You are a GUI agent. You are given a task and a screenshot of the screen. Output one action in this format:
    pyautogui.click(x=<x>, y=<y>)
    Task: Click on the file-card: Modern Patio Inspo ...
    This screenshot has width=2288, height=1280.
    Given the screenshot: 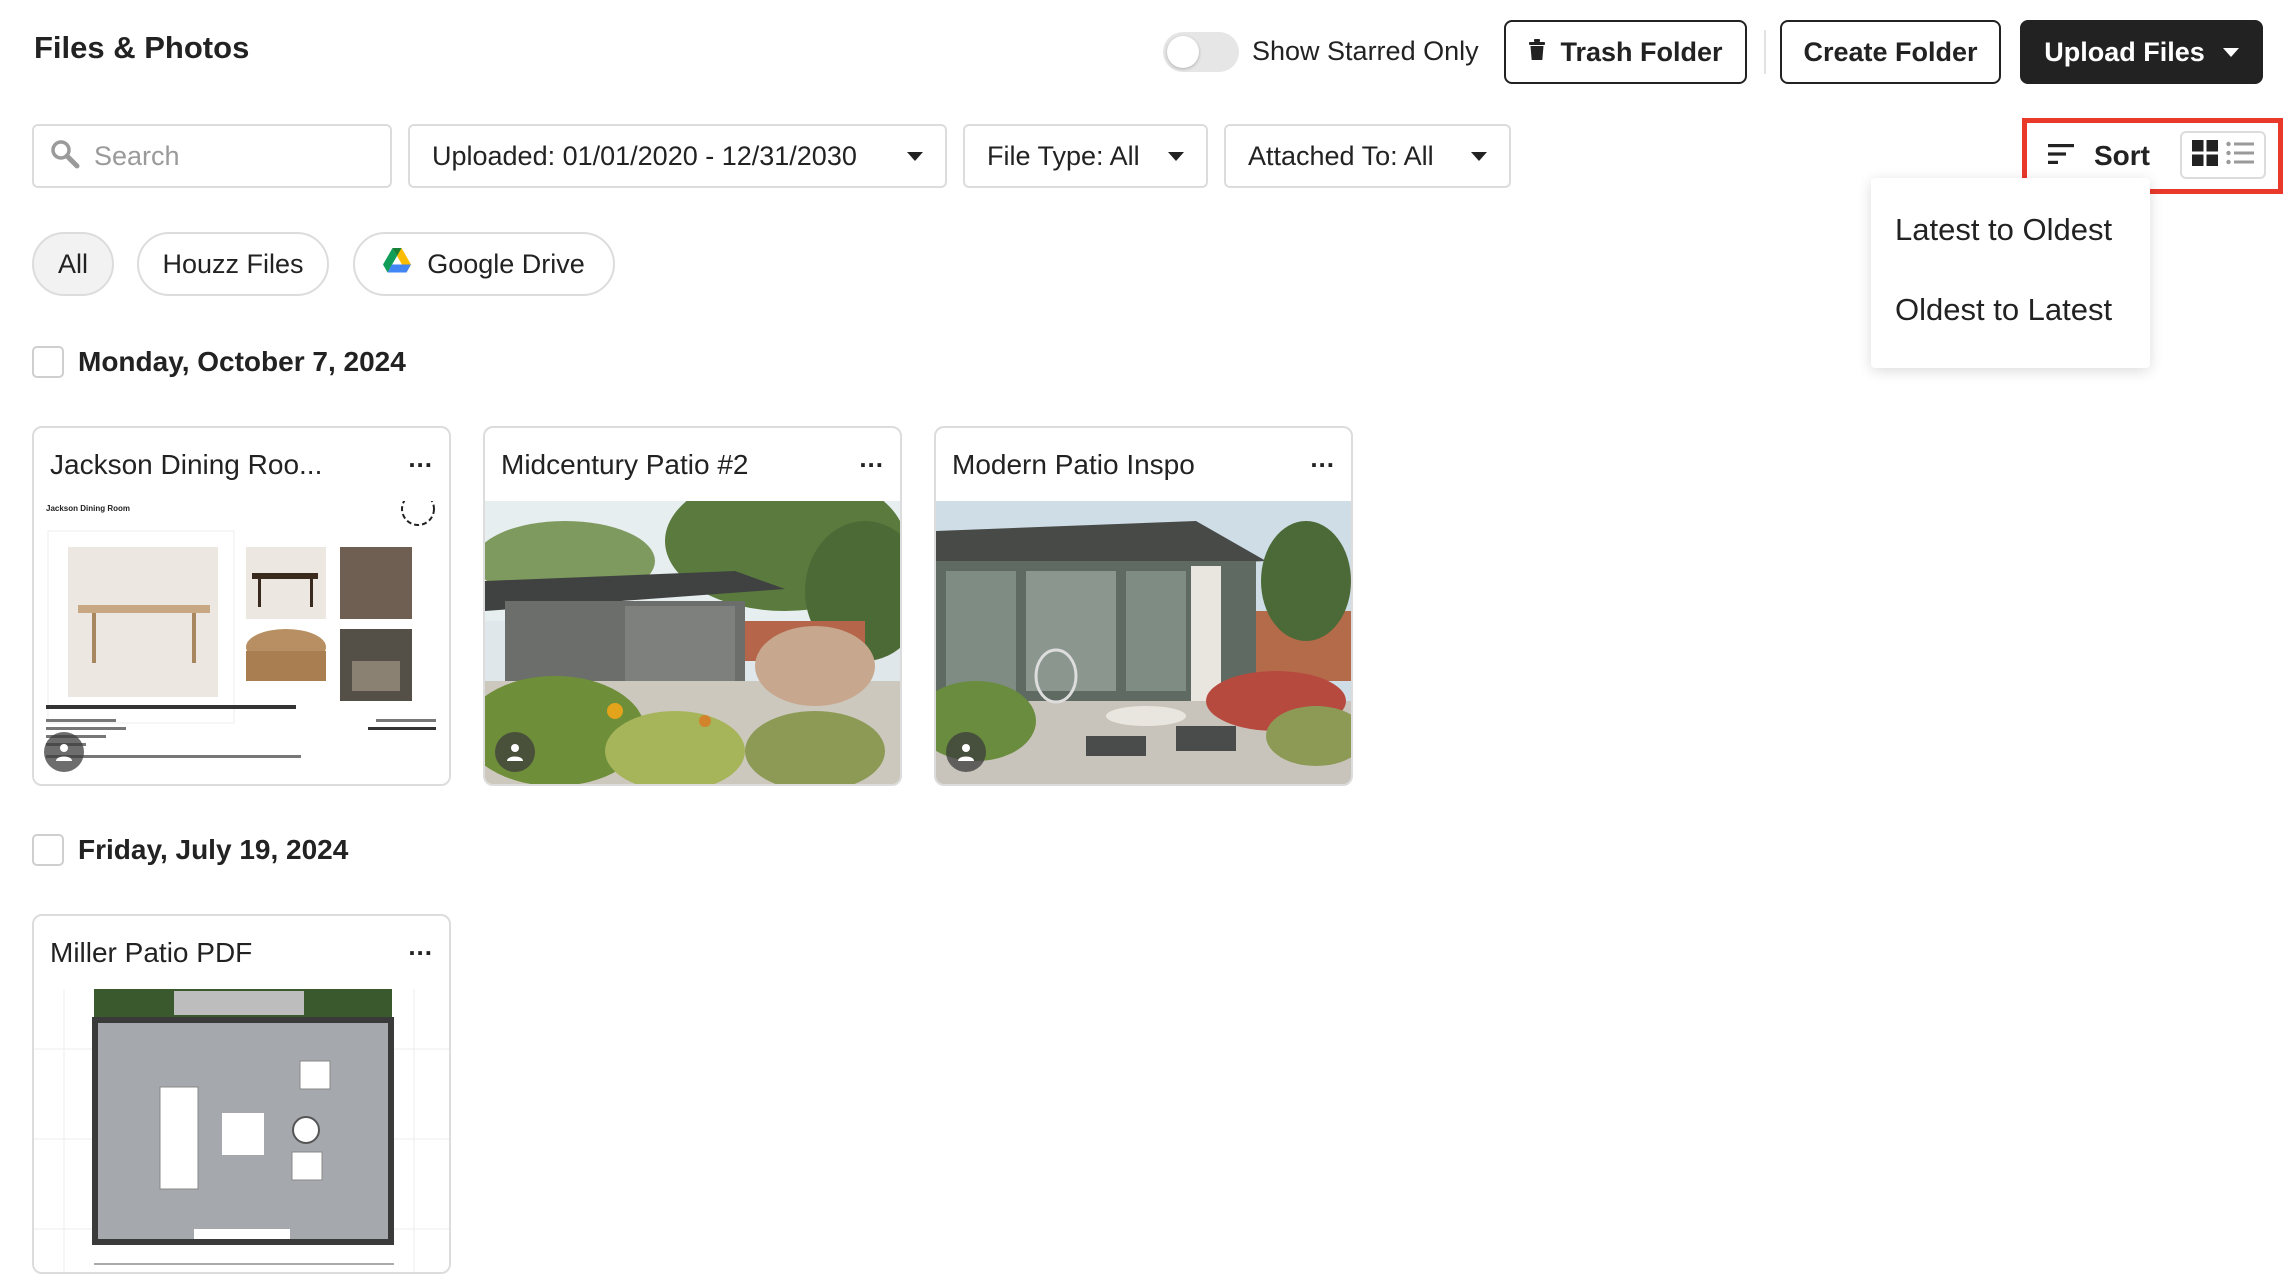 What is the action you would take?
    pyautogui.click(x=1143, y=606)
    